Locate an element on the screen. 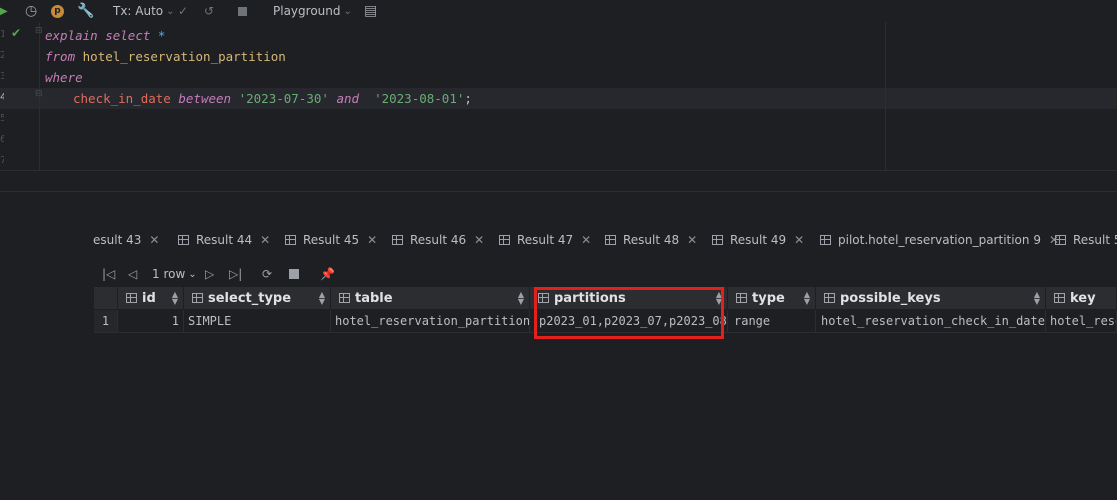 The height and width of the screenshot is (500, 1117). code-line-1: explain select * is located at coordinates (105, 35).